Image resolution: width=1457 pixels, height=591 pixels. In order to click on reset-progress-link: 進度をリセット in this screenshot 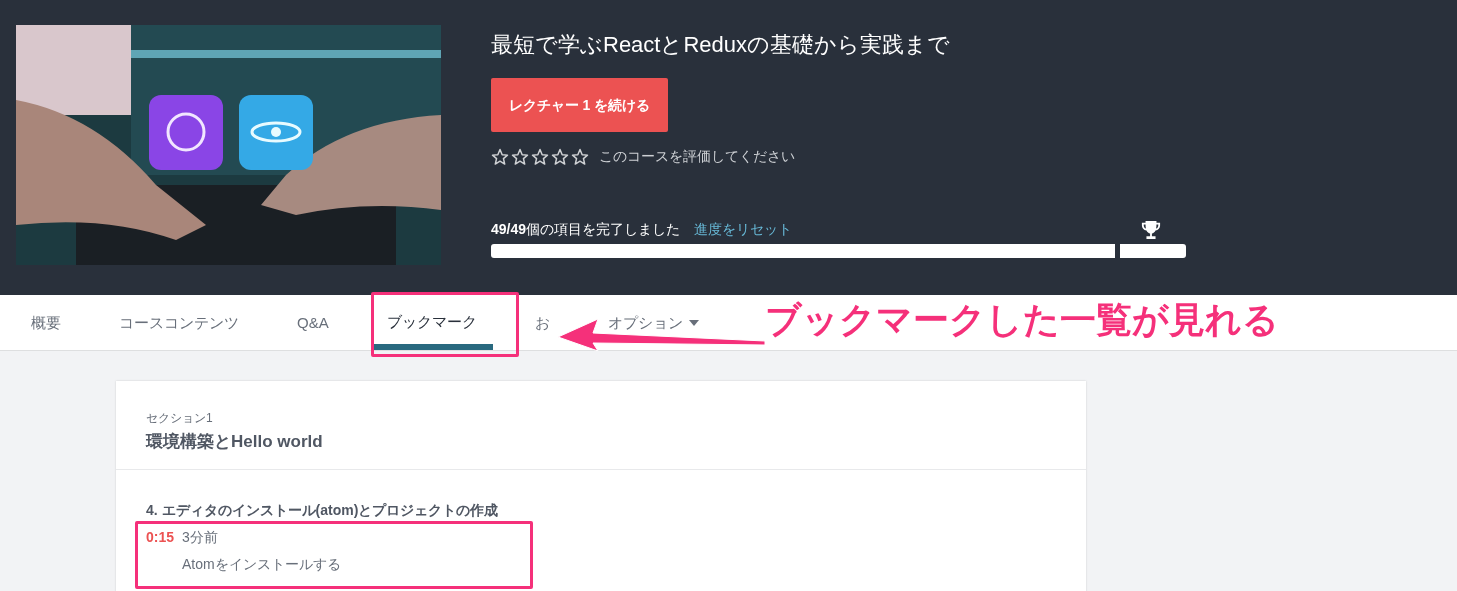, I will do `click(743, 229)`.